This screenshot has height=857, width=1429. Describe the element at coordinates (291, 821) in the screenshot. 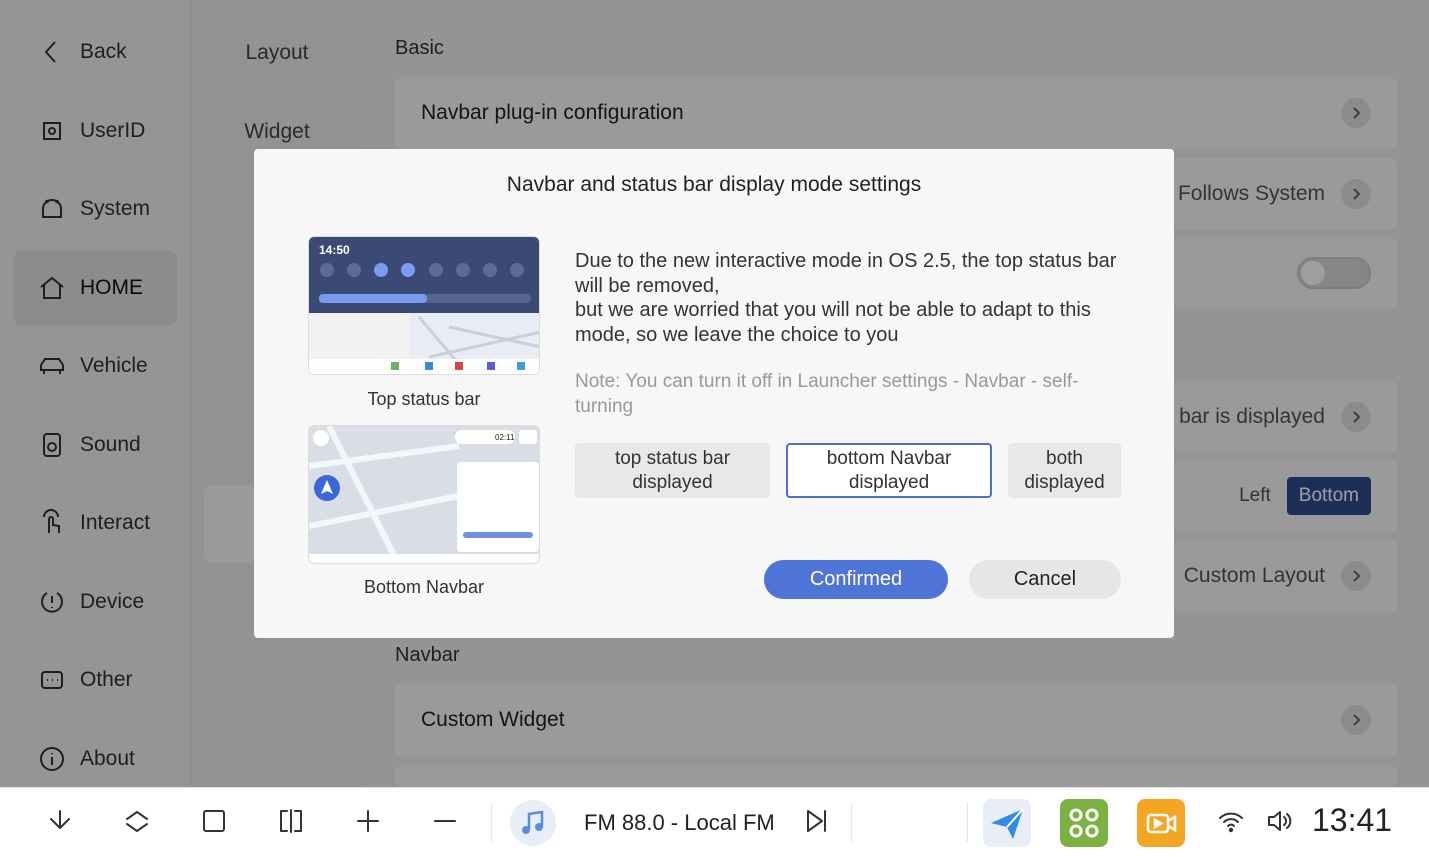

I see `split-screen-icon` at that location.